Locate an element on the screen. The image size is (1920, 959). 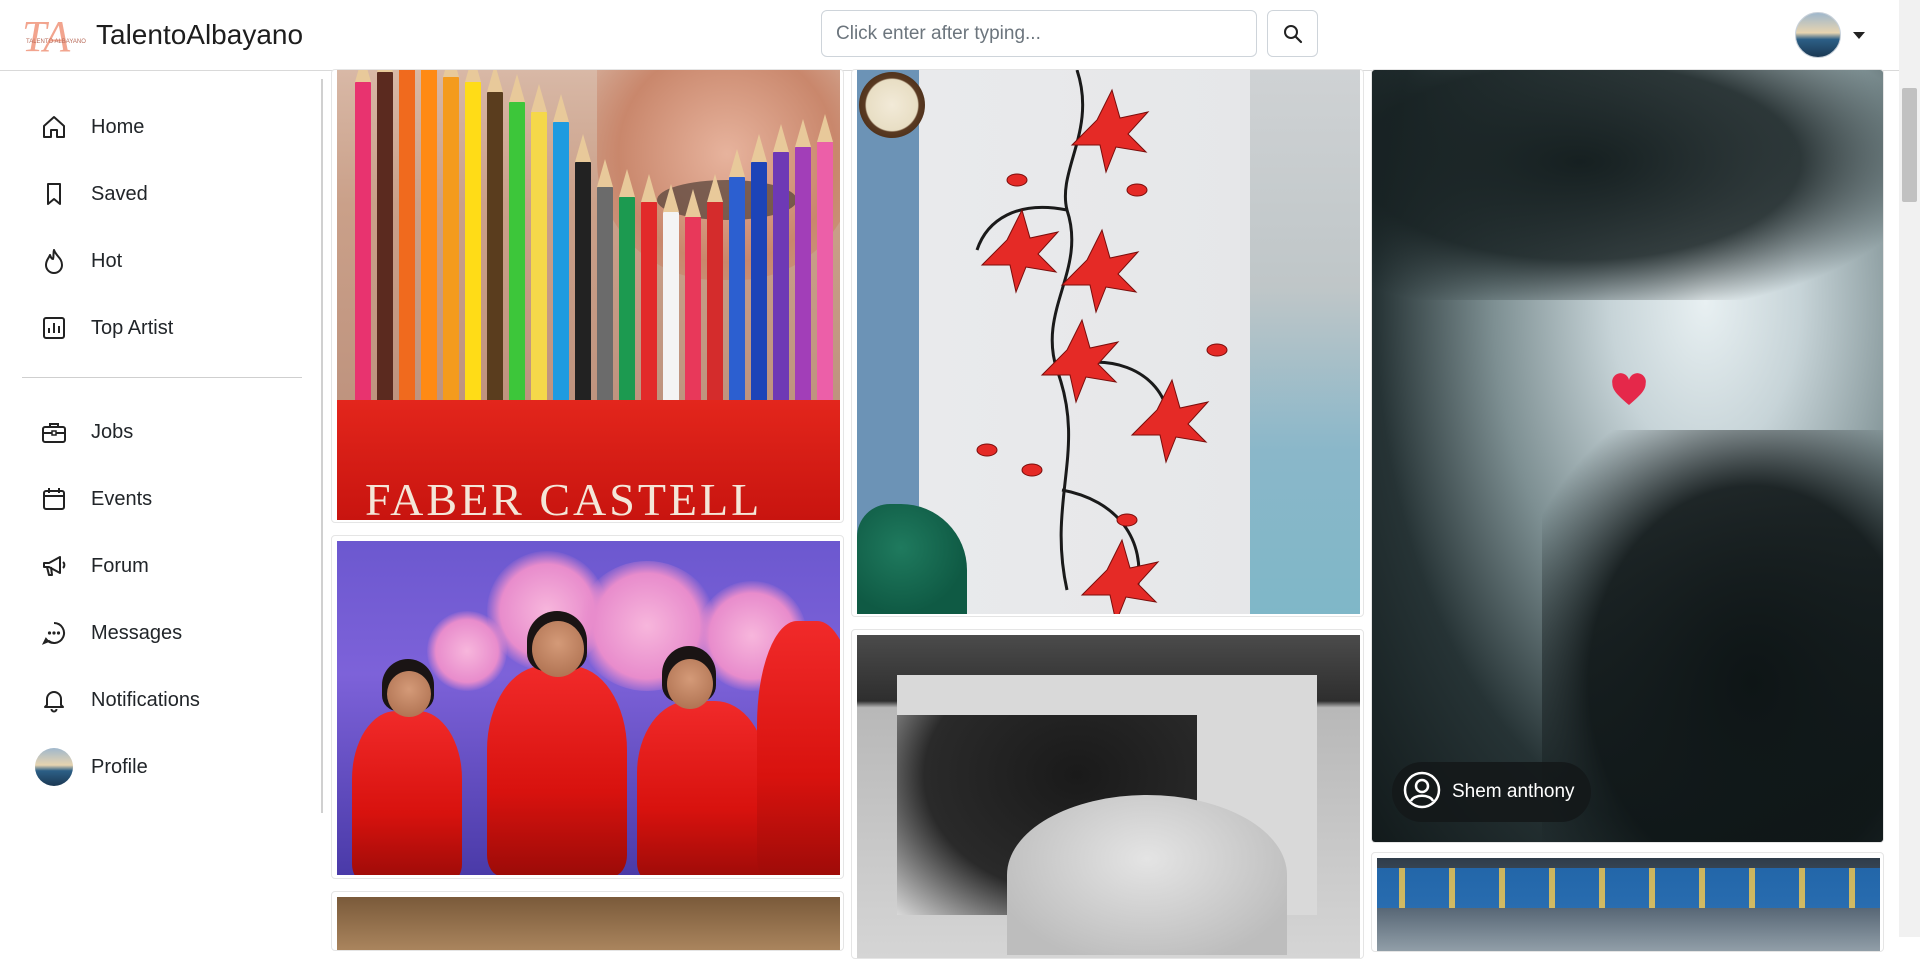
bar-chart-icon is located at coordinates (54, 328).